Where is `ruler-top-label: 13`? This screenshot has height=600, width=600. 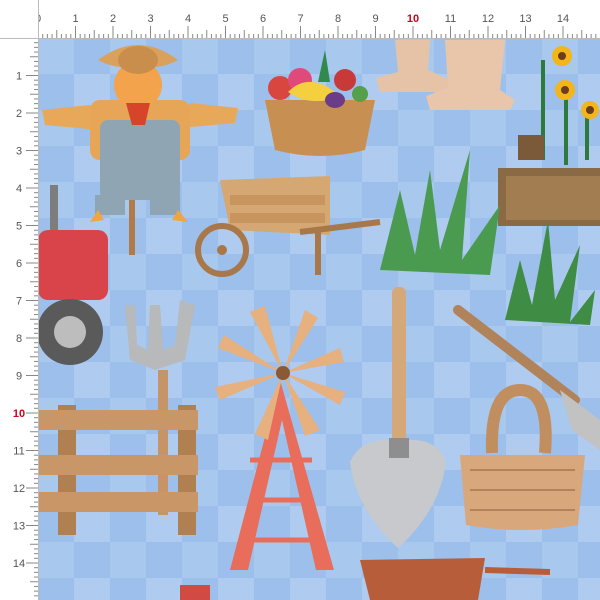
ruler-top-label: 13 is located at coordinates (525, 19).